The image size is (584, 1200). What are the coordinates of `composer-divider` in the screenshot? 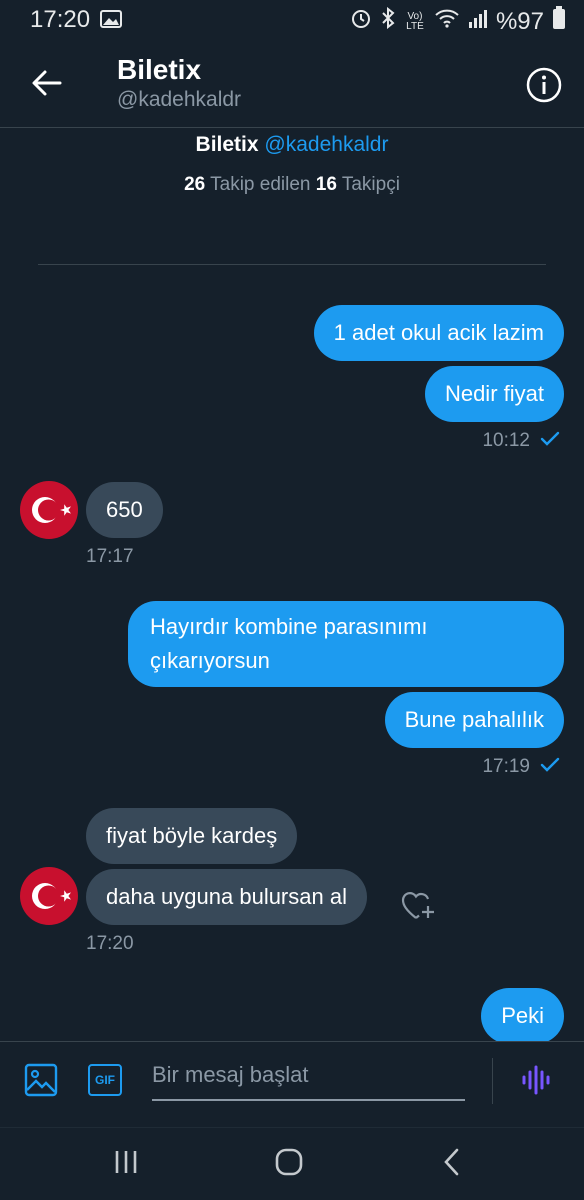 It's located at (292, 1041).